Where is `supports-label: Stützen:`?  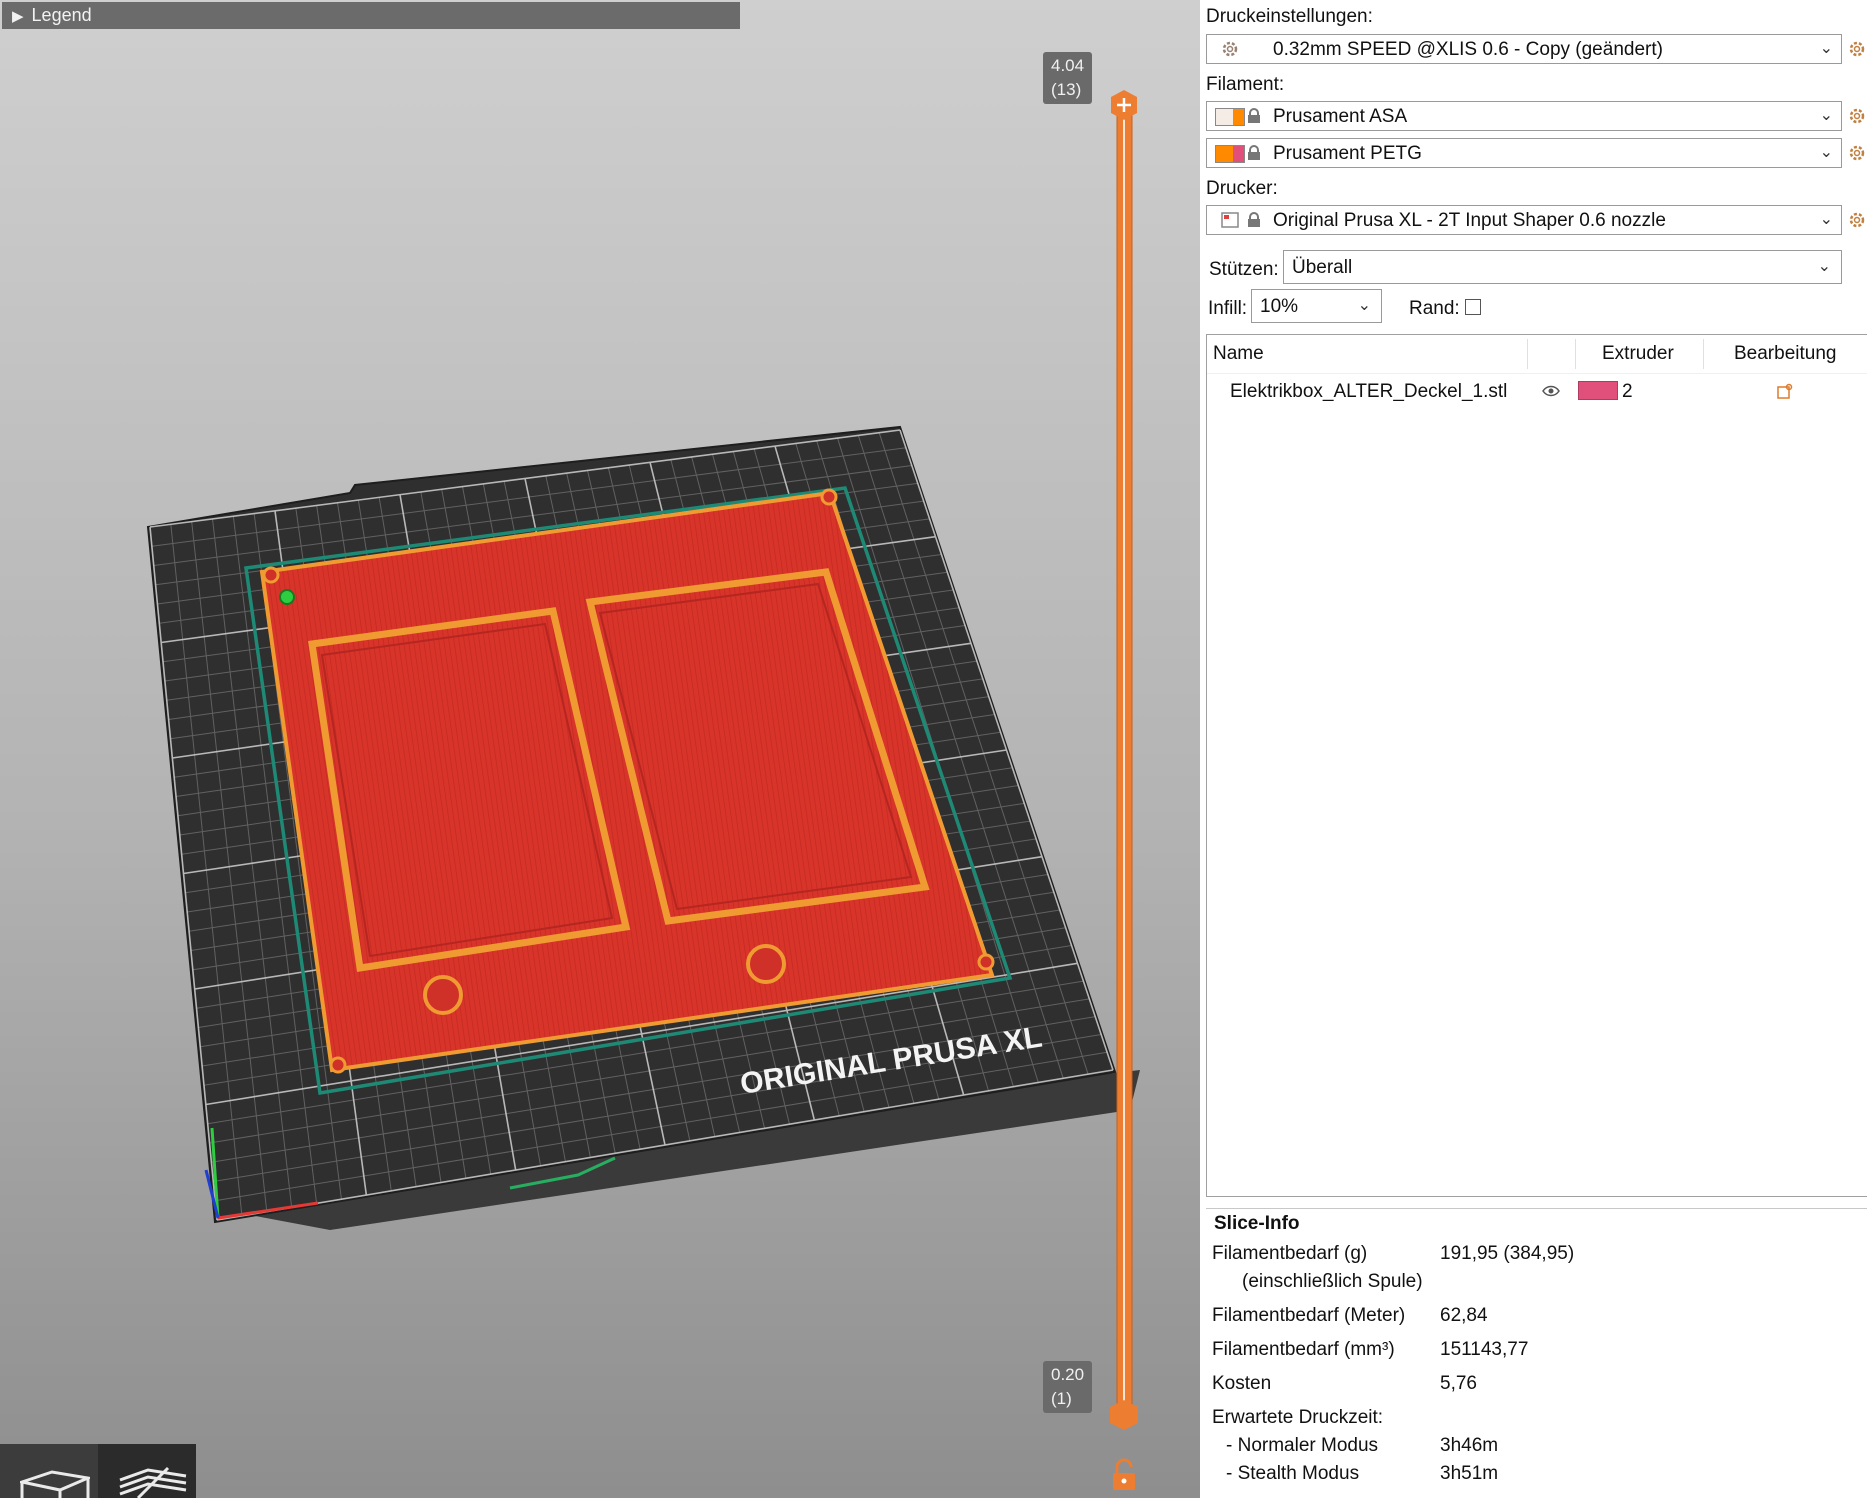 supports-label: Stützen: is located at coordinates (1244, 269).